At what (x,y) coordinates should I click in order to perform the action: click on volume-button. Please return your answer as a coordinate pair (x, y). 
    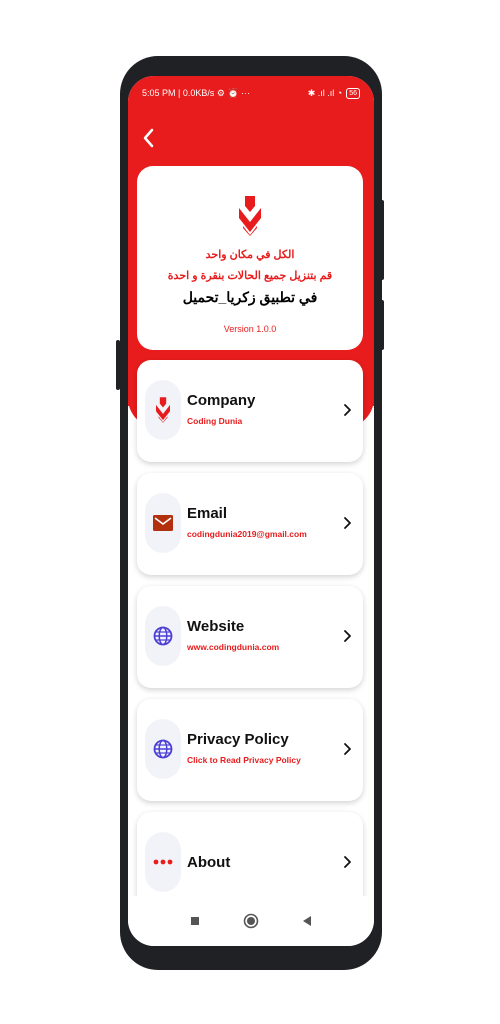
    Looking at the image, I should click on (382, 240).